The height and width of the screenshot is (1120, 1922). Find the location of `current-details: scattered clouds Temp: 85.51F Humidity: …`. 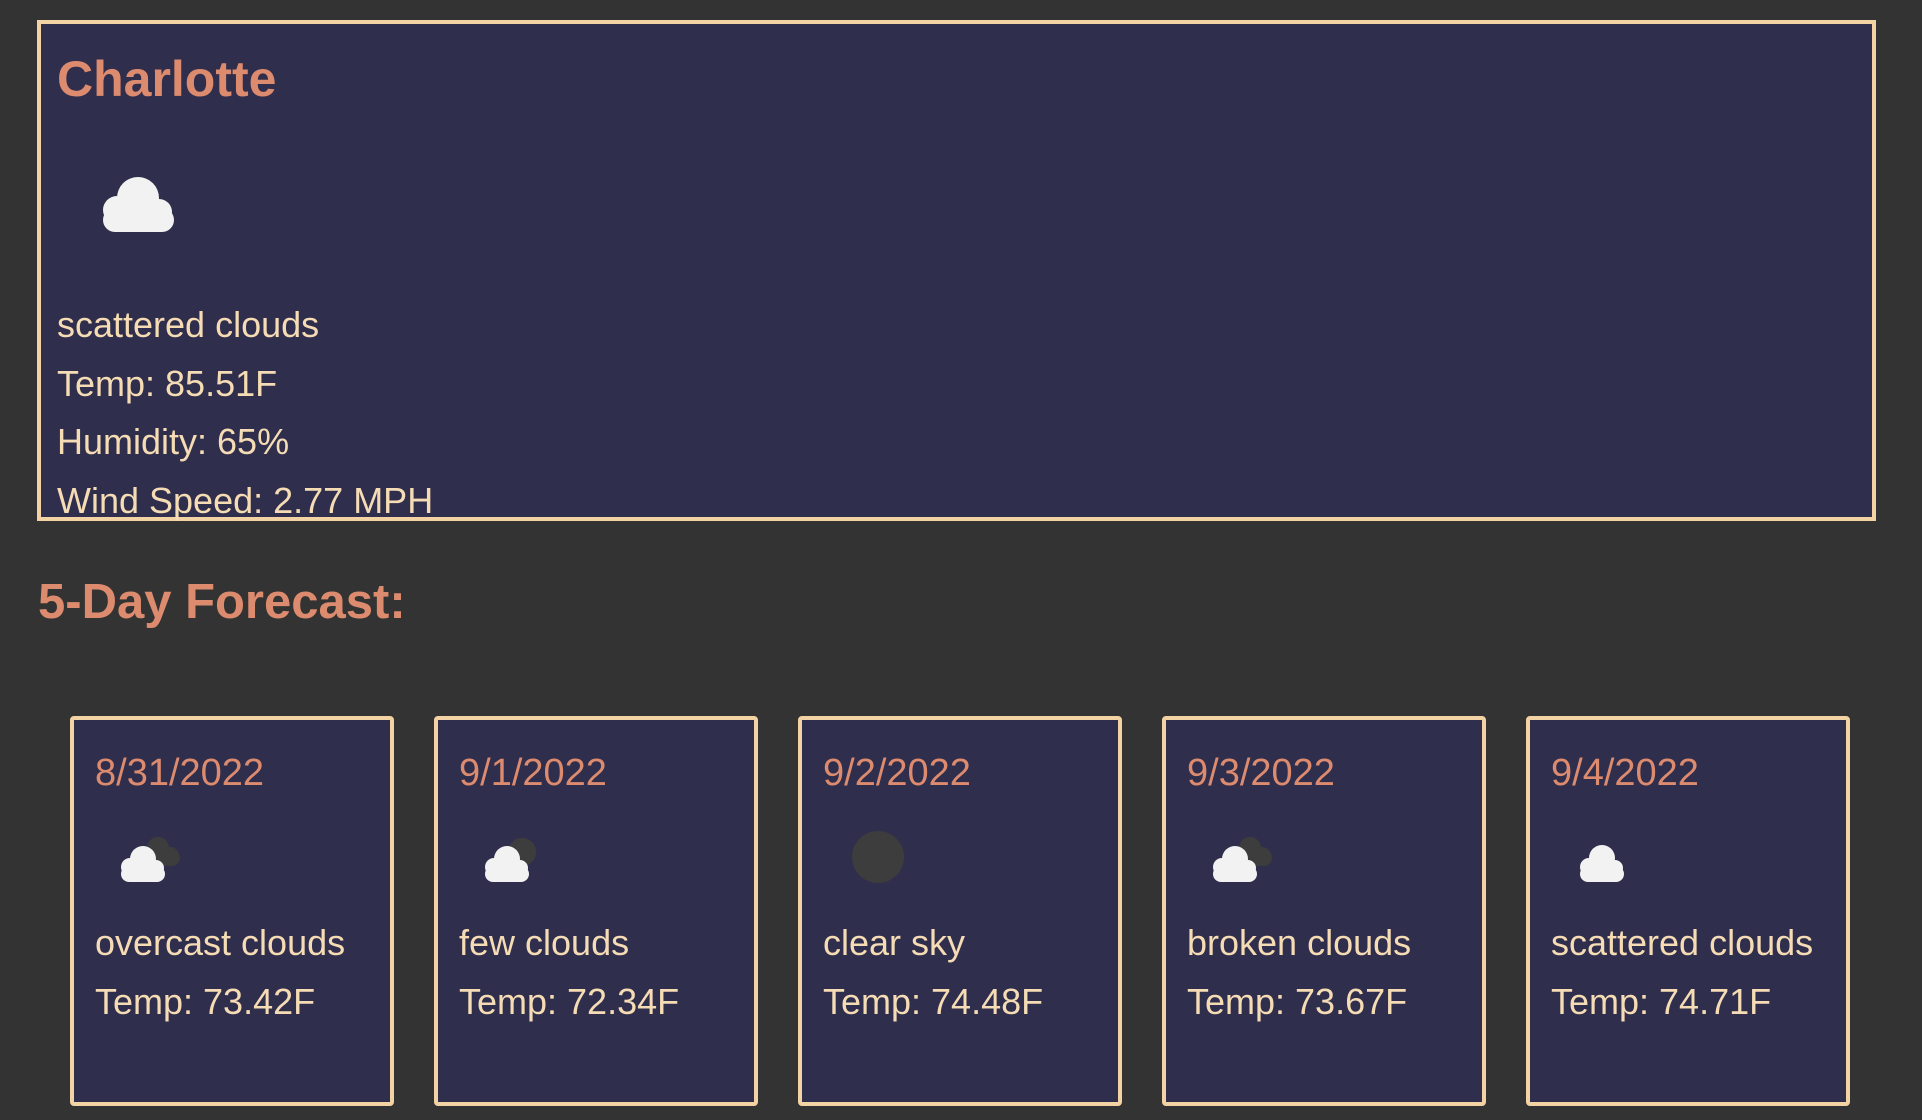

current-details: scattered clouds Temp: 85.51F Humidity: … is located at coordinates (245, 413).